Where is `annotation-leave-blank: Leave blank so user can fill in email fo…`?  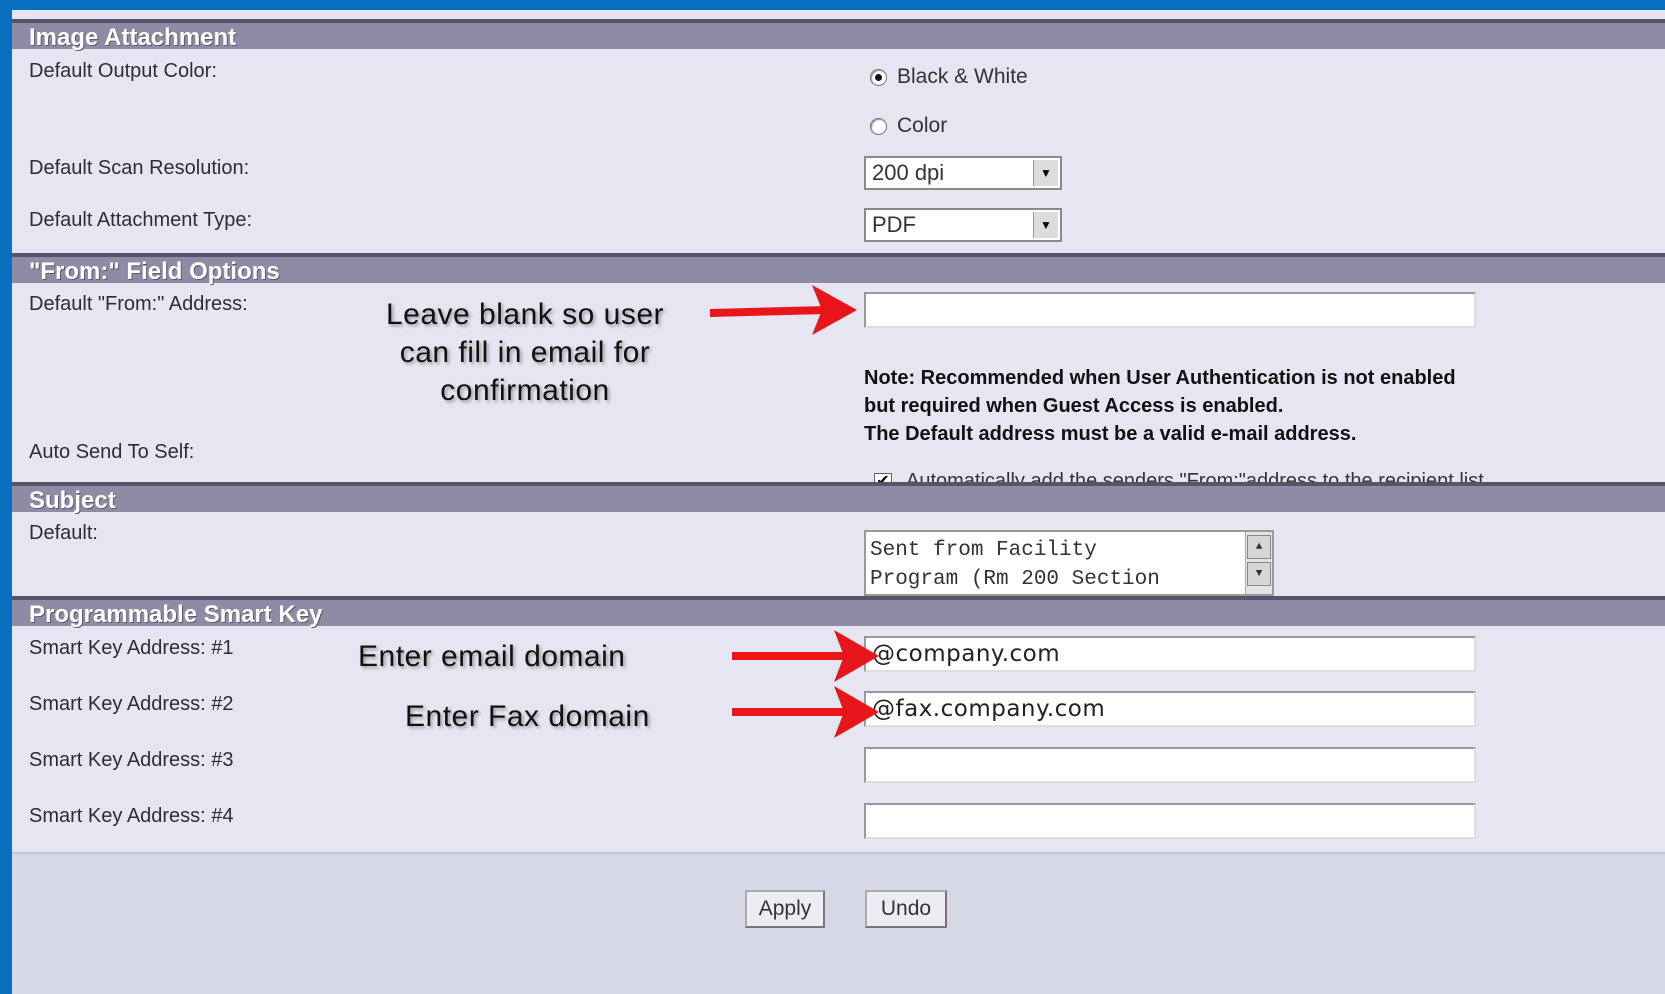 annotation-leave-blank: Leave blank so user can fill in email fo… is located at coordinates (525, 353).